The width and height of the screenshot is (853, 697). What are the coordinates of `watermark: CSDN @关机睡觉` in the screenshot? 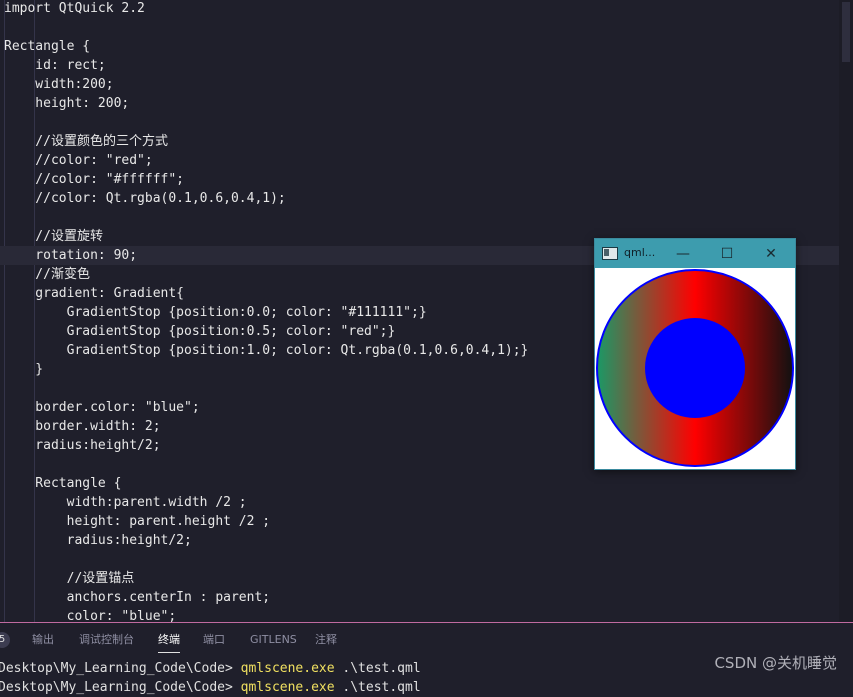 It's located at (775, 663).